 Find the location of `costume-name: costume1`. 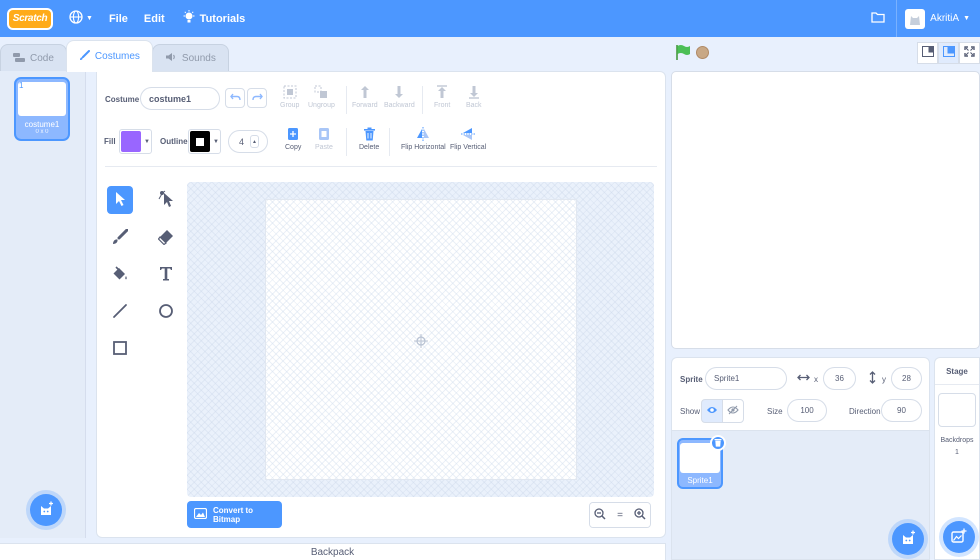

costume-name: costume1 is located at coordinates (42, 124).